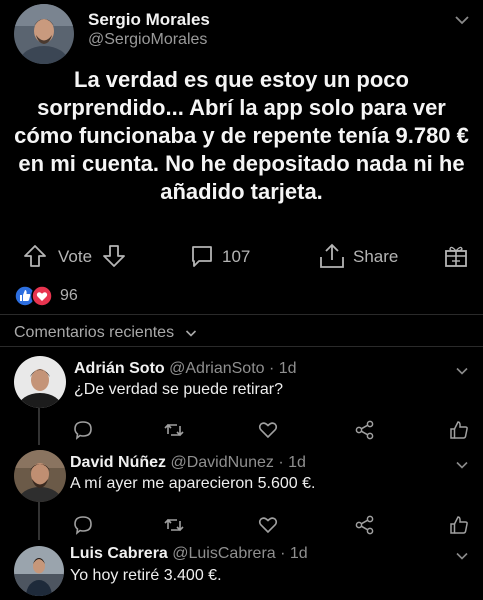 The height and width of the screenshot is (600, 483). I want to click on recent-comments-title: Comentarios recientes, so click(94, 332).